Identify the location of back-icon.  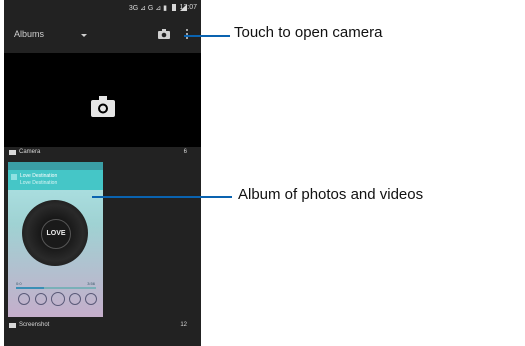
(14, 177).